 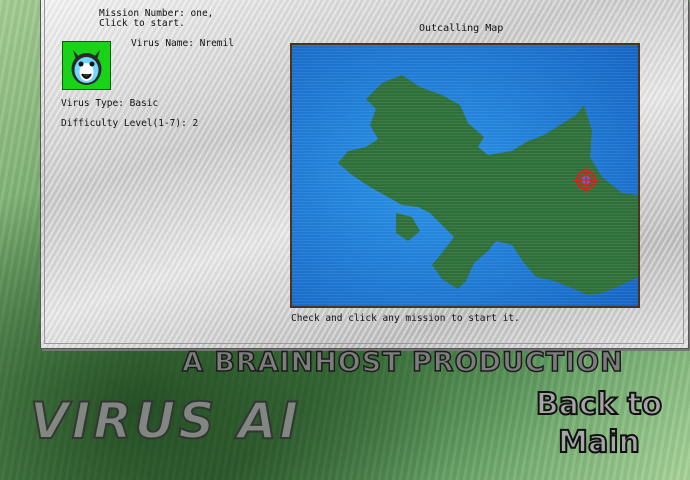 I want to click on virus-type: Virus Type: Basic, so click(x=110, y=103).